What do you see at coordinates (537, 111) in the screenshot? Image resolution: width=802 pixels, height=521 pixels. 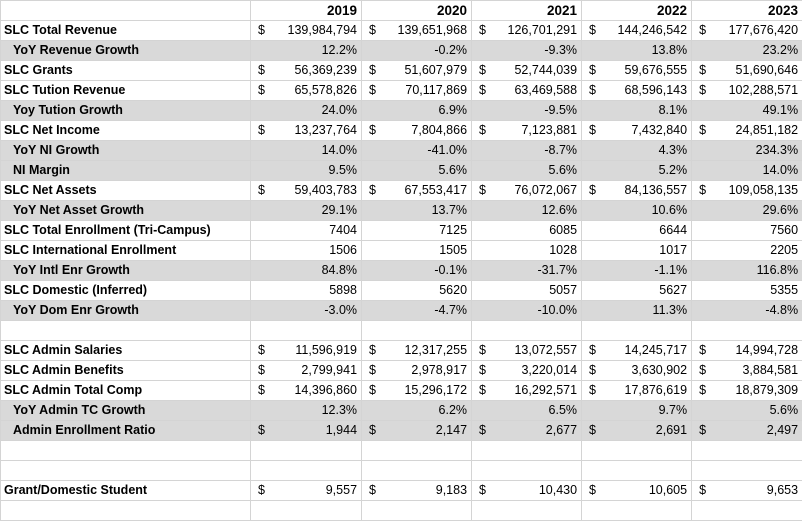 I see `value-cell-2021: -9.5%` at bounding box center [537, 111].